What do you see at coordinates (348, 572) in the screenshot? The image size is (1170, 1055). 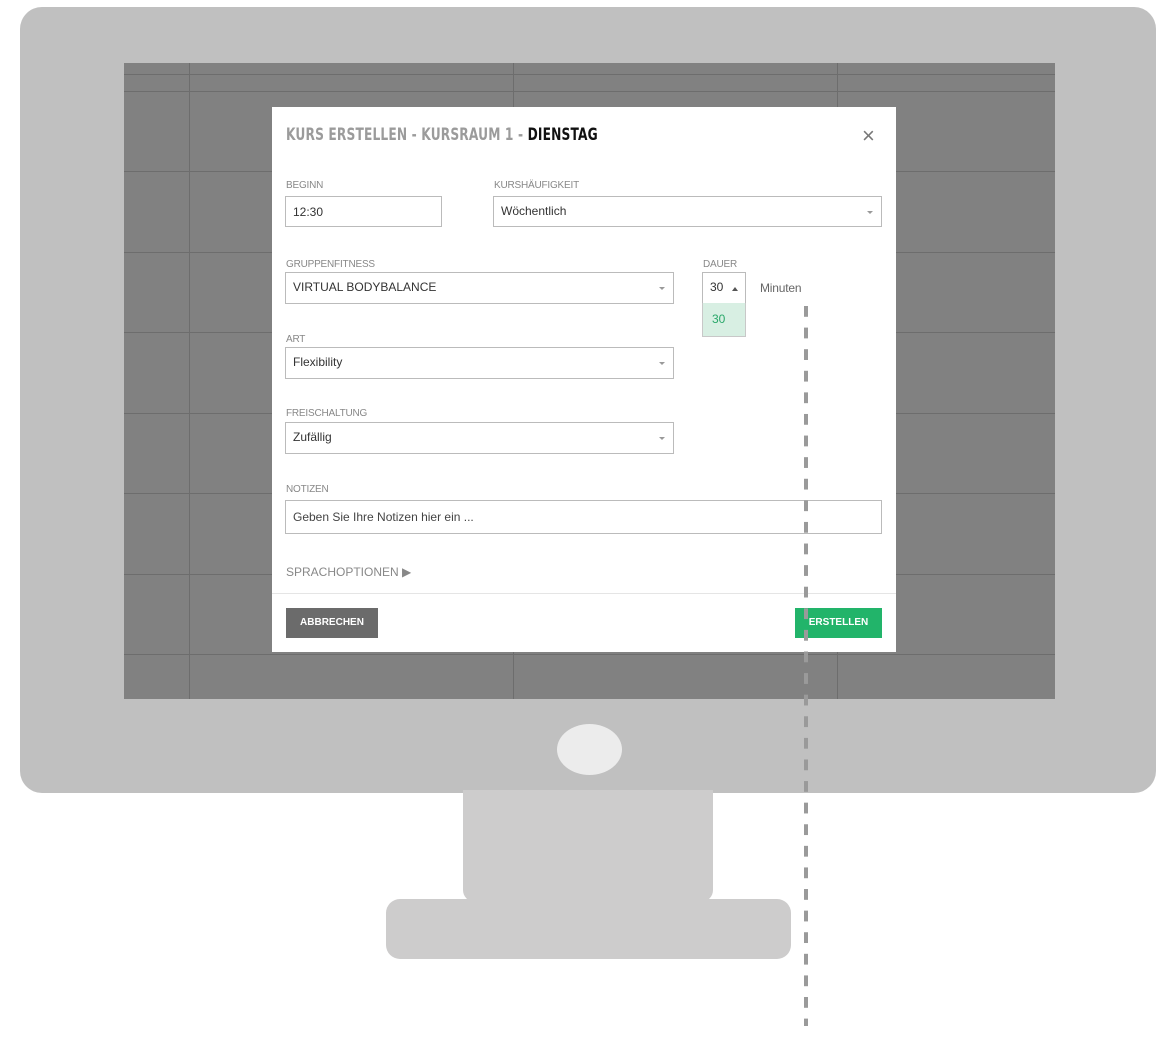 I see `language-options-toggle: SPRACHOPTIONEN ▶` at bounding box center [348, 572].